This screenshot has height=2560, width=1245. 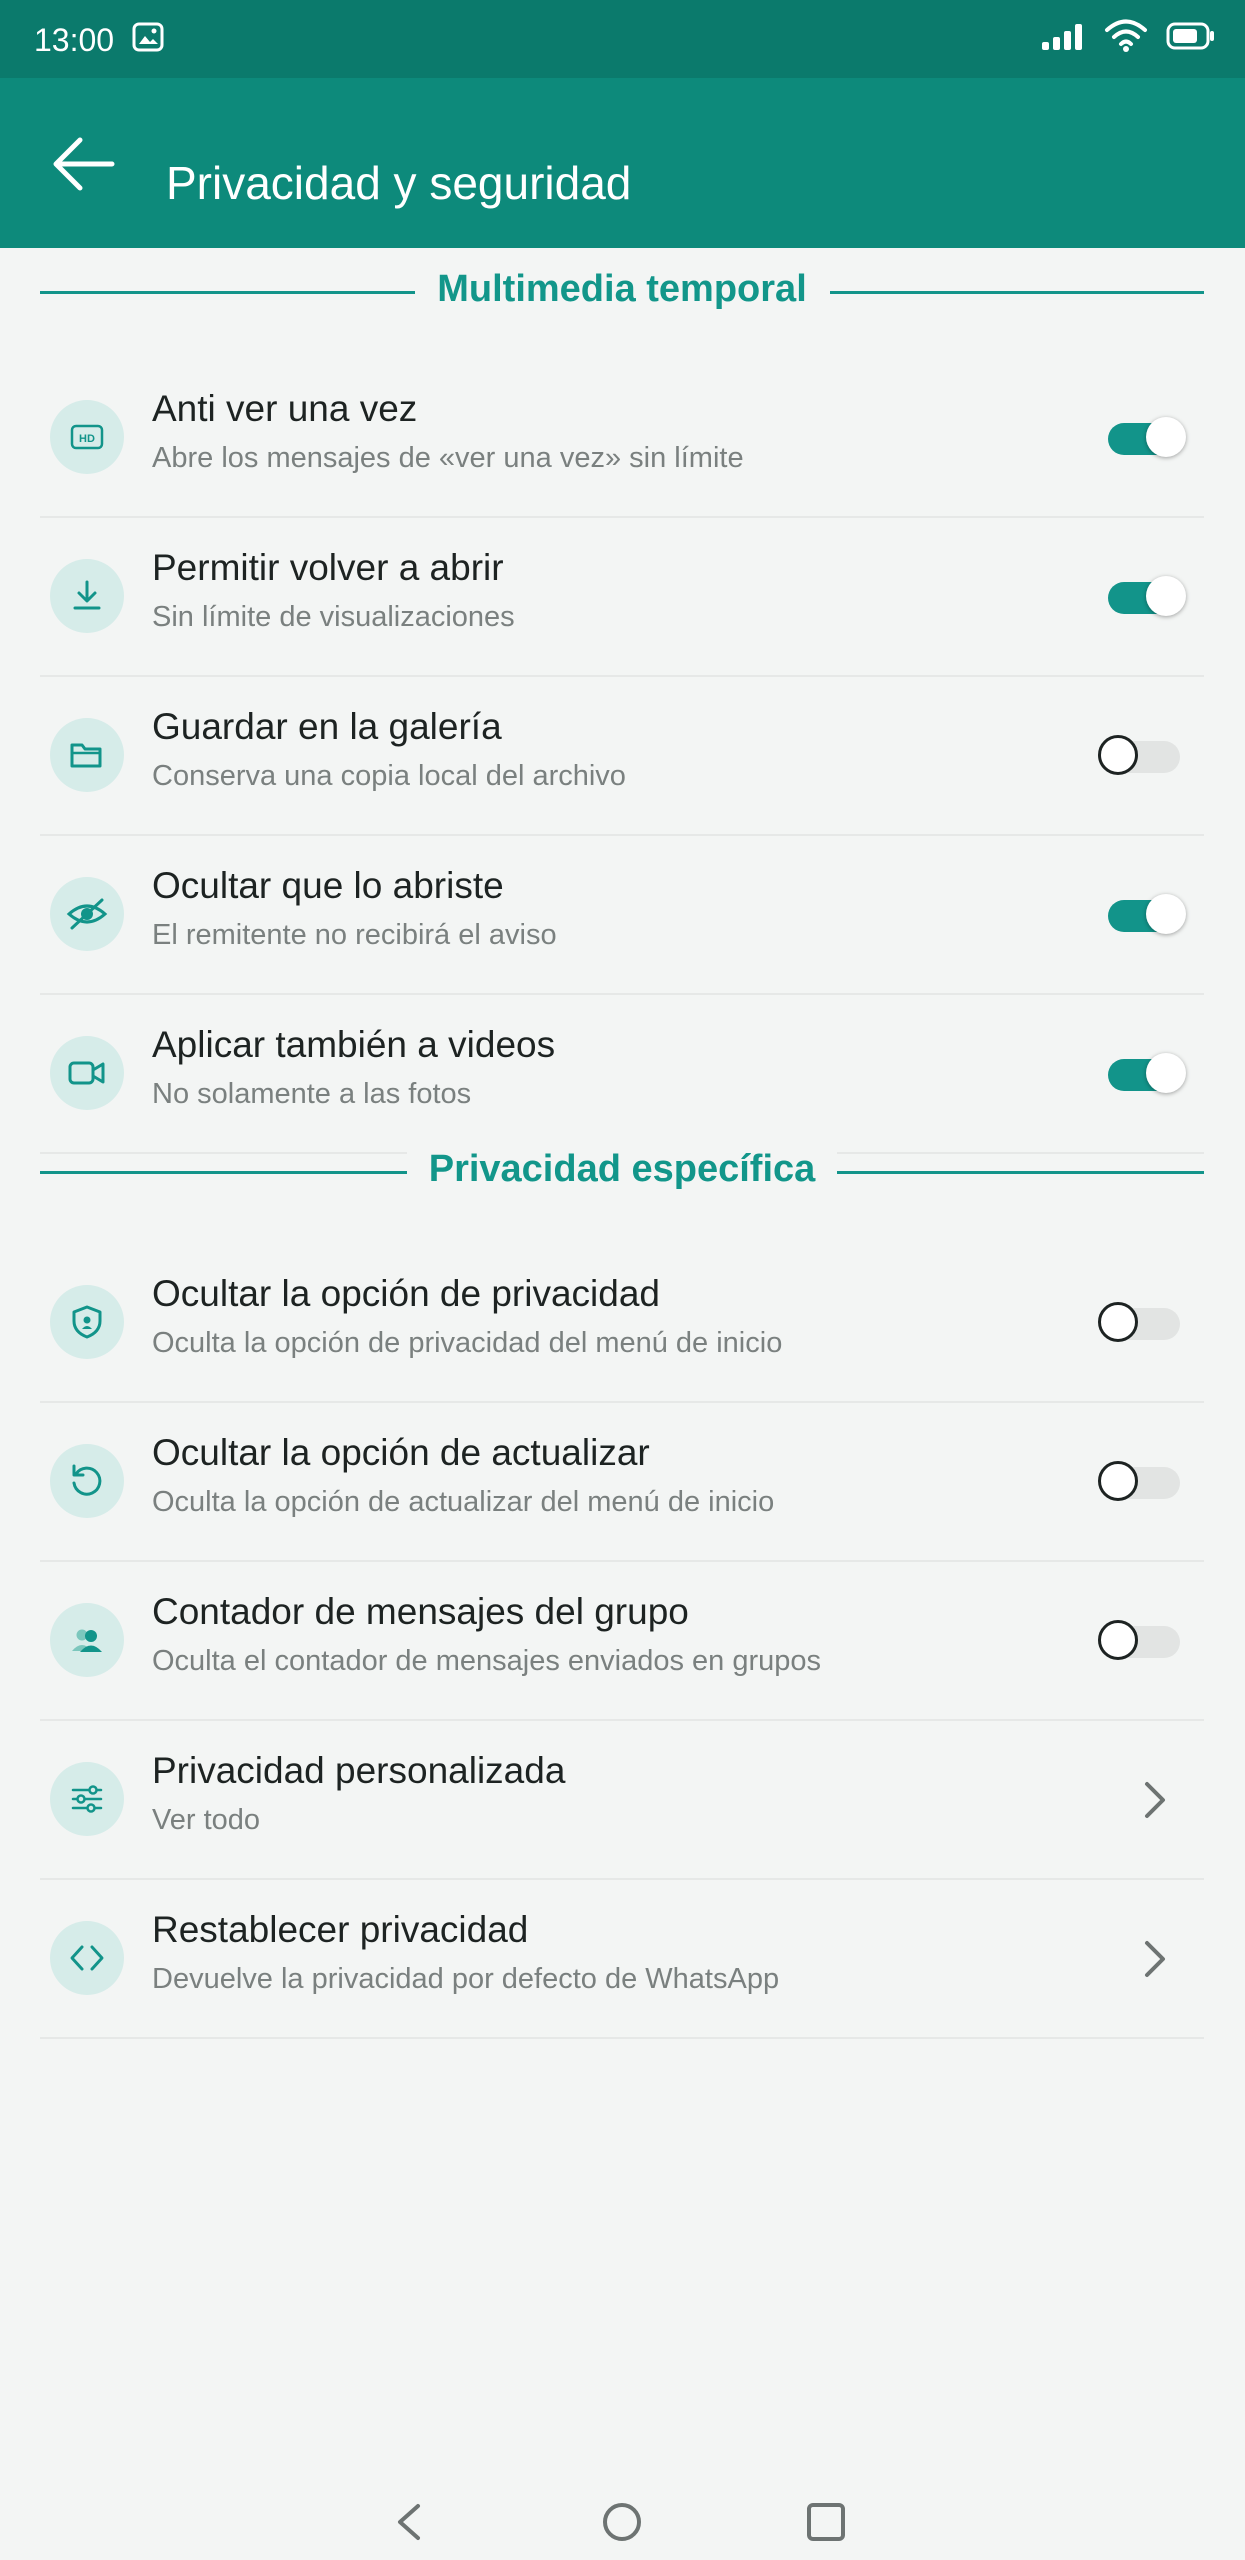 What do you see at coordinates (87, 1640) in the screenshot?
I see `group-icon` at bounding box center [87, 1640].